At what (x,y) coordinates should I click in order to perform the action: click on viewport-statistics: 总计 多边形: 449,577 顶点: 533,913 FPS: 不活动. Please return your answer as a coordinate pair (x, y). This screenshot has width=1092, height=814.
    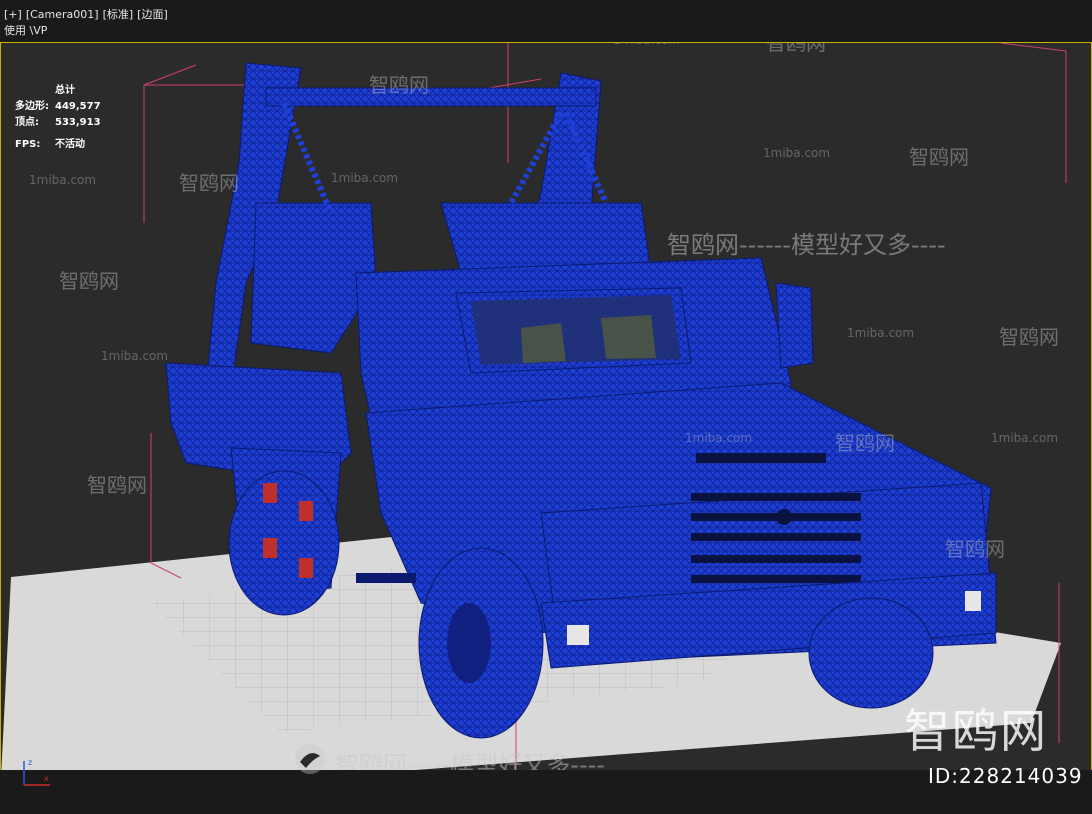
    Looking at the image, I should click on (58, 118).